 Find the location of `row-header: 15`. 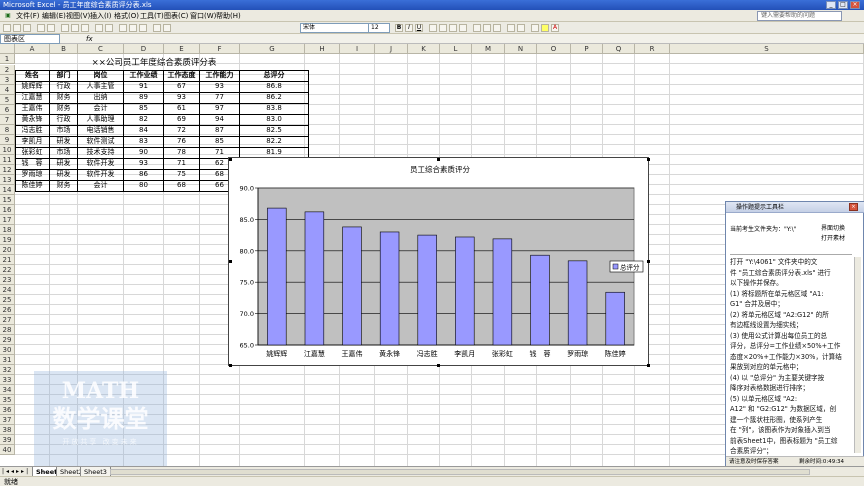

row-header: 15 is located at coordinates (7, 200).